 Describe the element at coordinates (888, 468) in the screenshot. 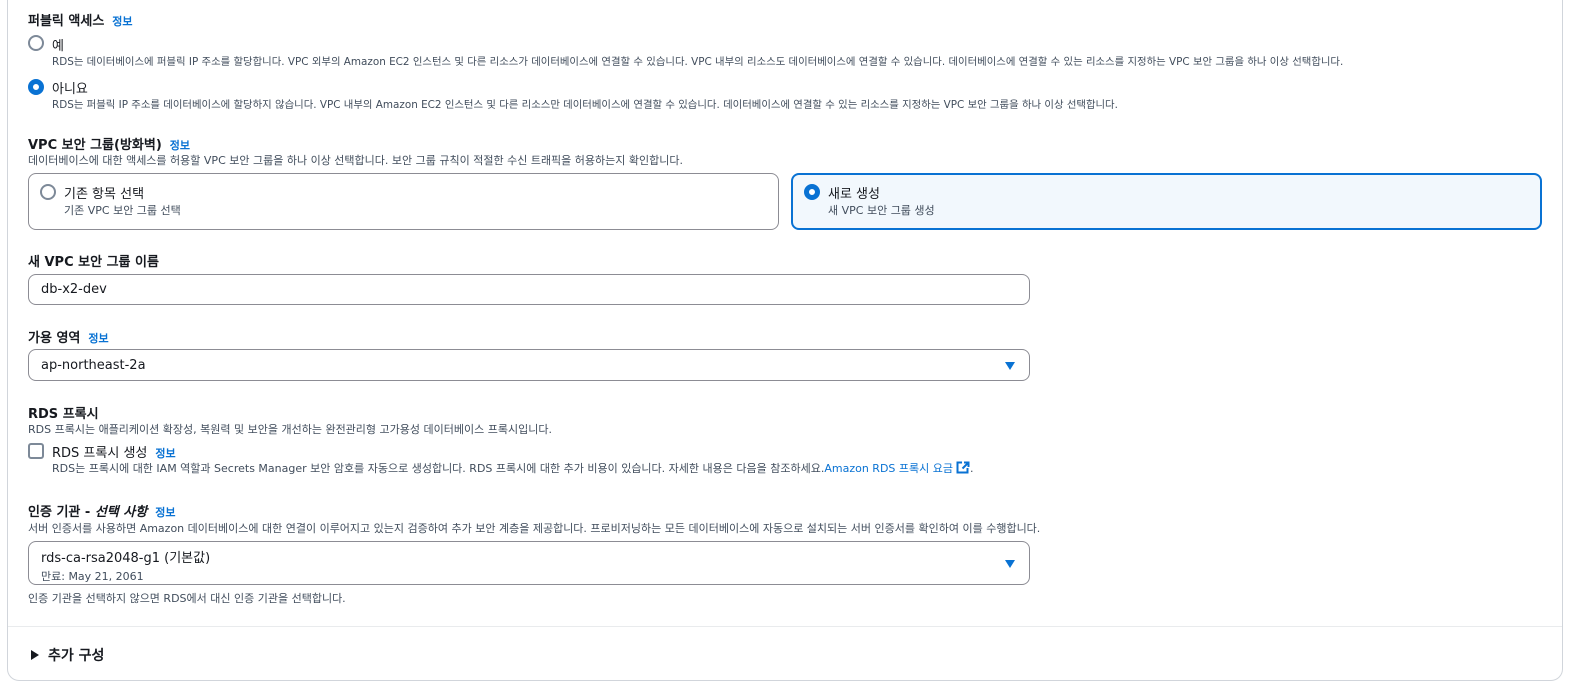

I see `rds-proxy-pricing-link: Amazon RDS 프록시 요금` at that location.